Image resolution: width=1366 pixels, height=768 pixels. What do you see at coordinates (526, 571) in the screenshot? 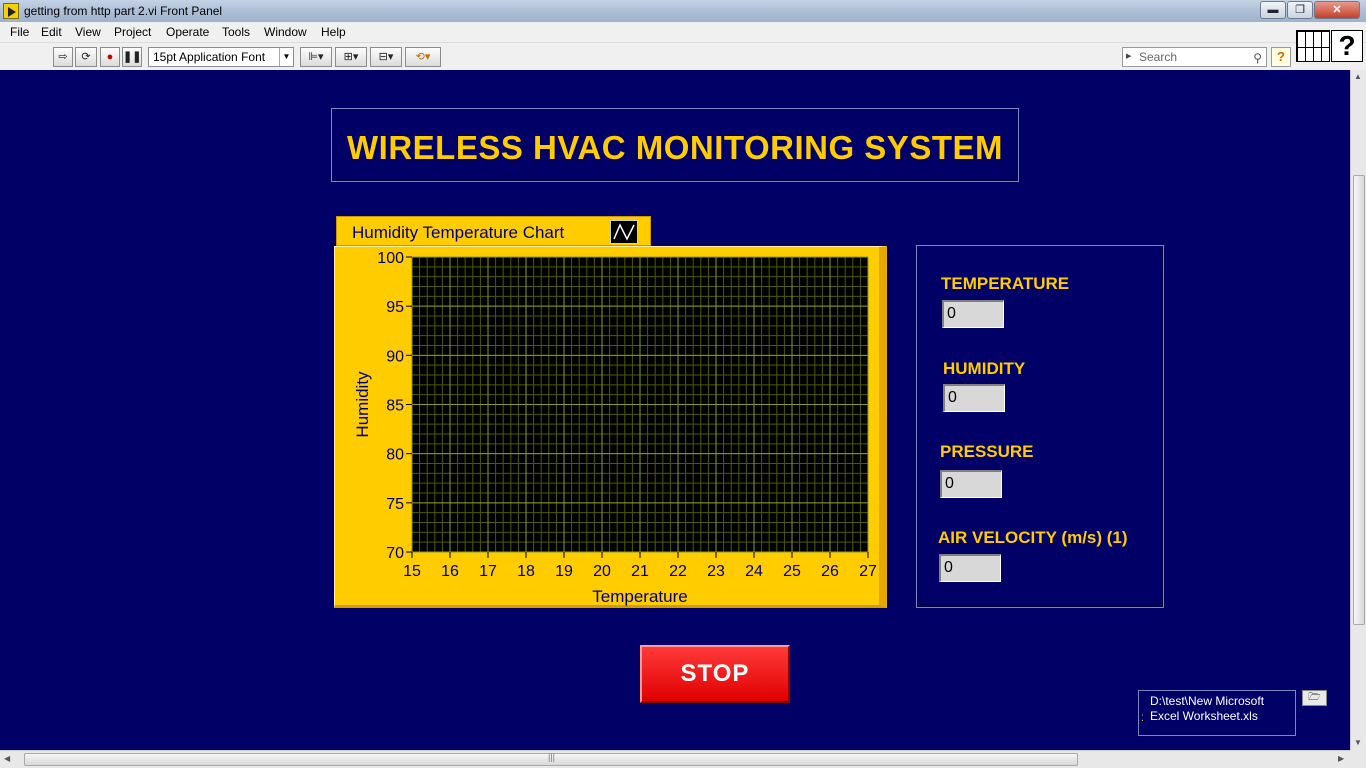
I see `x-tick-label: 18` at bounding box center [526, 571].